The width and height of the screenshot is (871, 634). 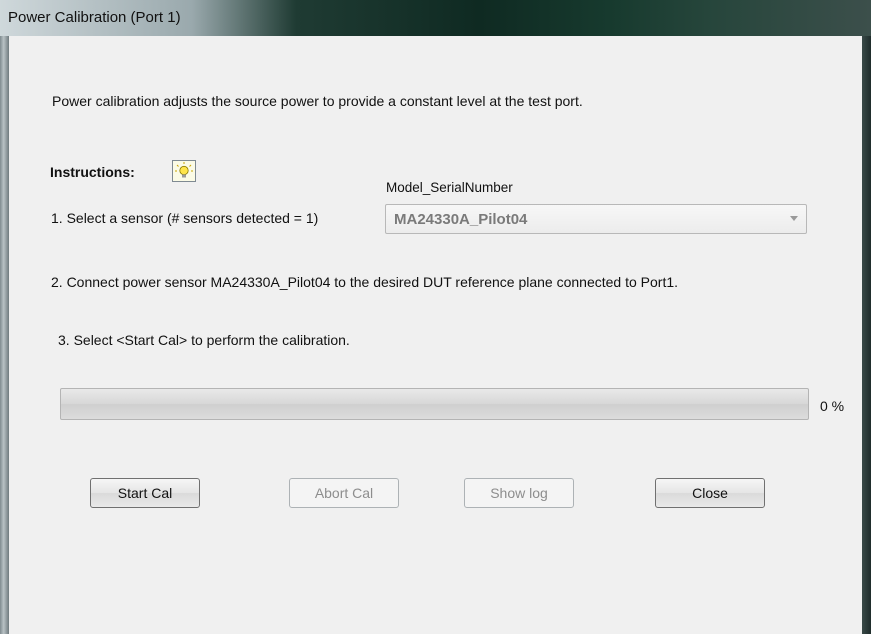 What do you see at coordinates (461, 219) in the screenshot?
I see `sensor-select-value: MA24330A_Pilot04` at bounding box center [461, 219].